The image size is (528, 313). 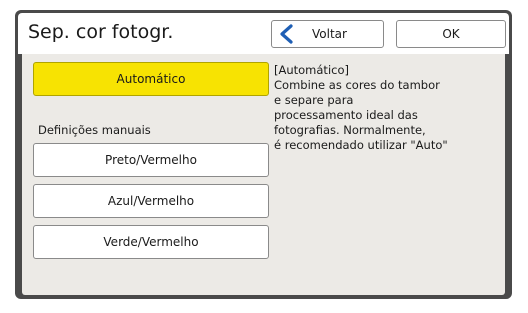 I want to click on manual-settings-label: Definições manuais, so click(x=94, y=130).